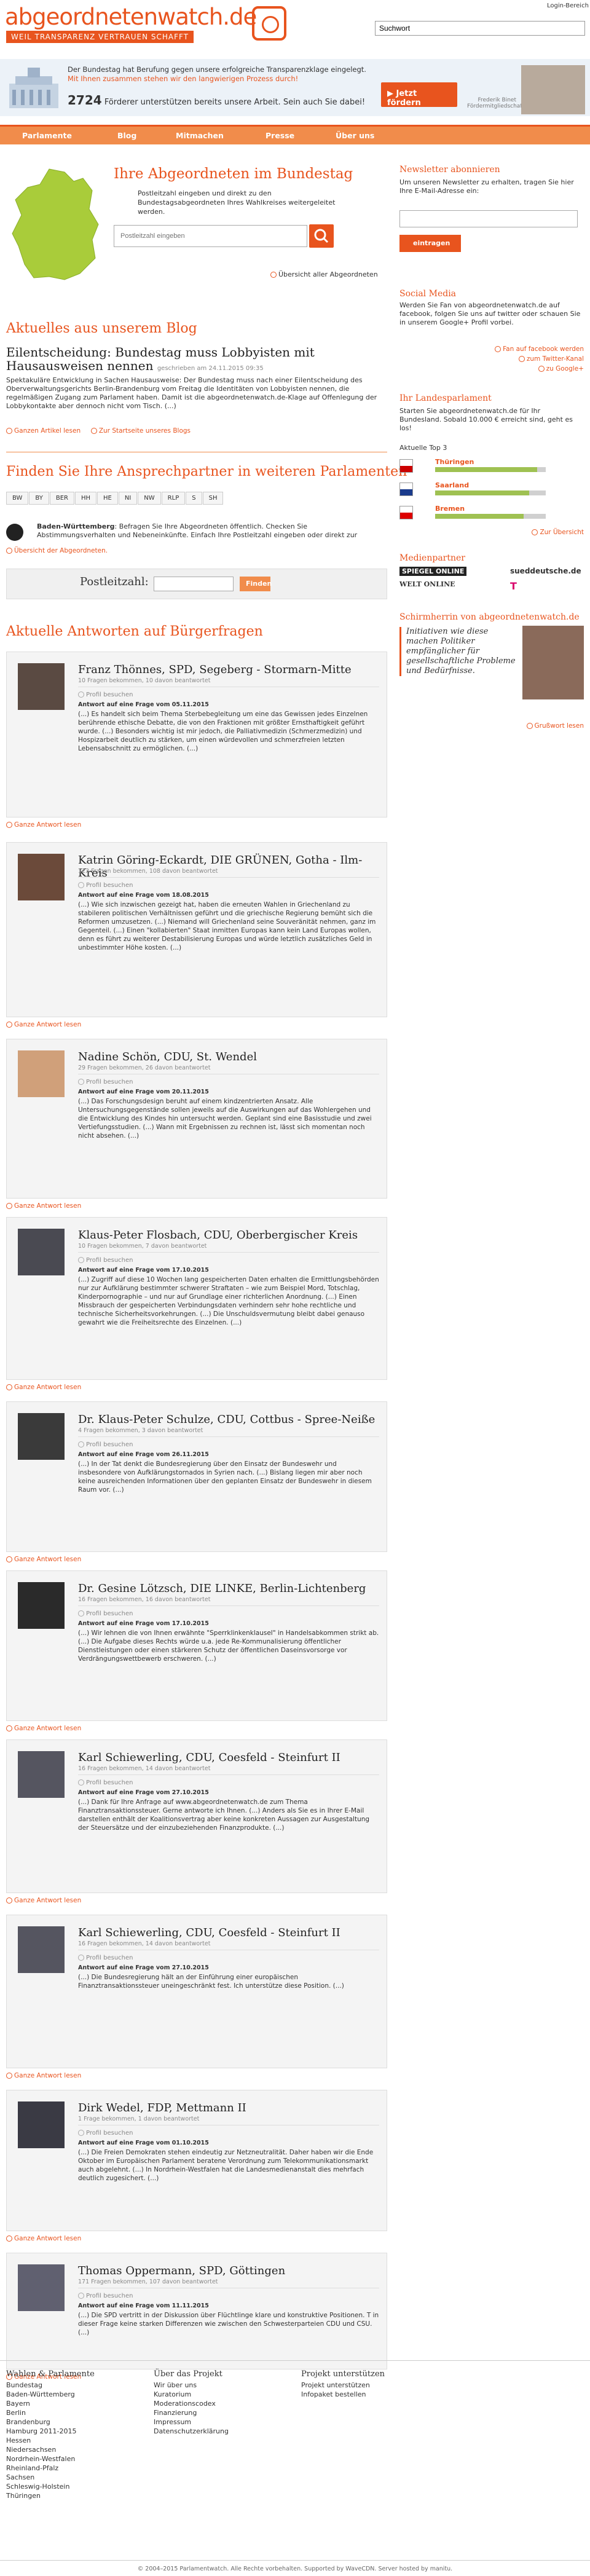 This screenshot has height=2576, width=590. I want to click on footer-parliament-link: Sachsen, so click(51, 2477).